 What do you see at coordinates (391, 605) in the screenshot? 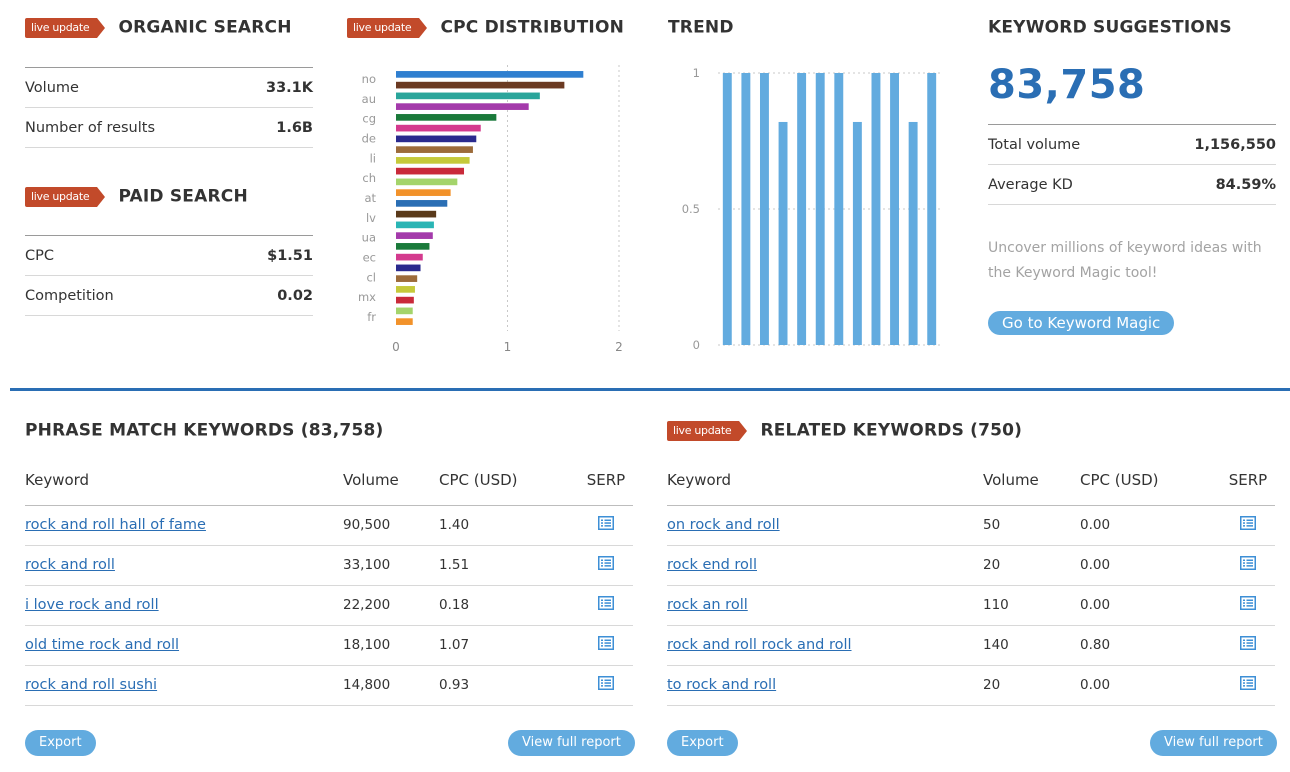
I see `volume-cell: 22,200` at bounding box center [391, 605].